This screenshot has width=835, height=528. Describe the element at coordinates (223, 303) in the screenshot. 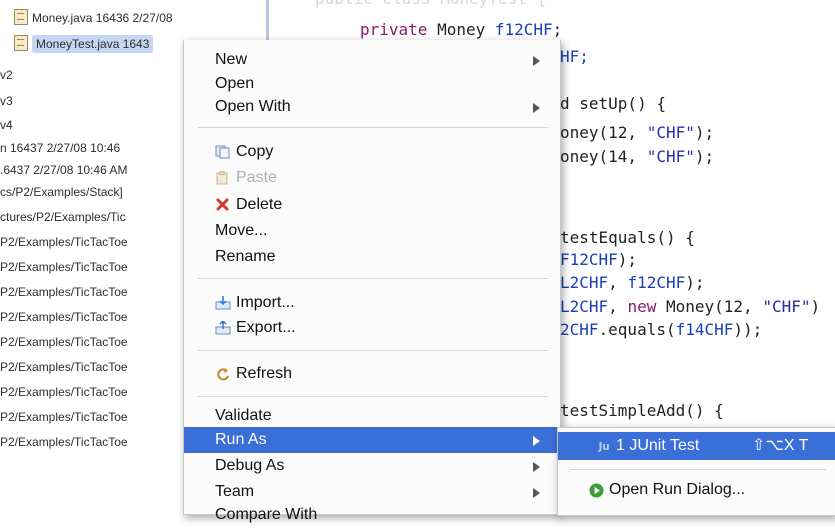

I see `import-icon` at that location.